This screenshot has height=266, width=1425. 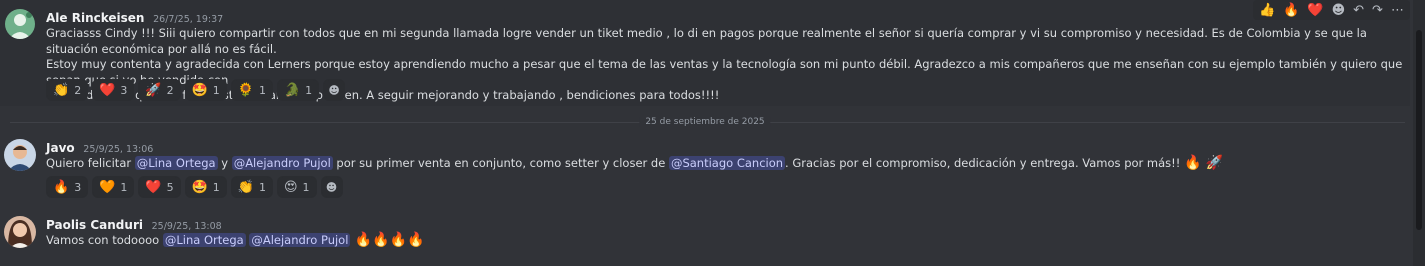 I want to click on author-name: Paolis Canduri, so click(x=94, y=225).